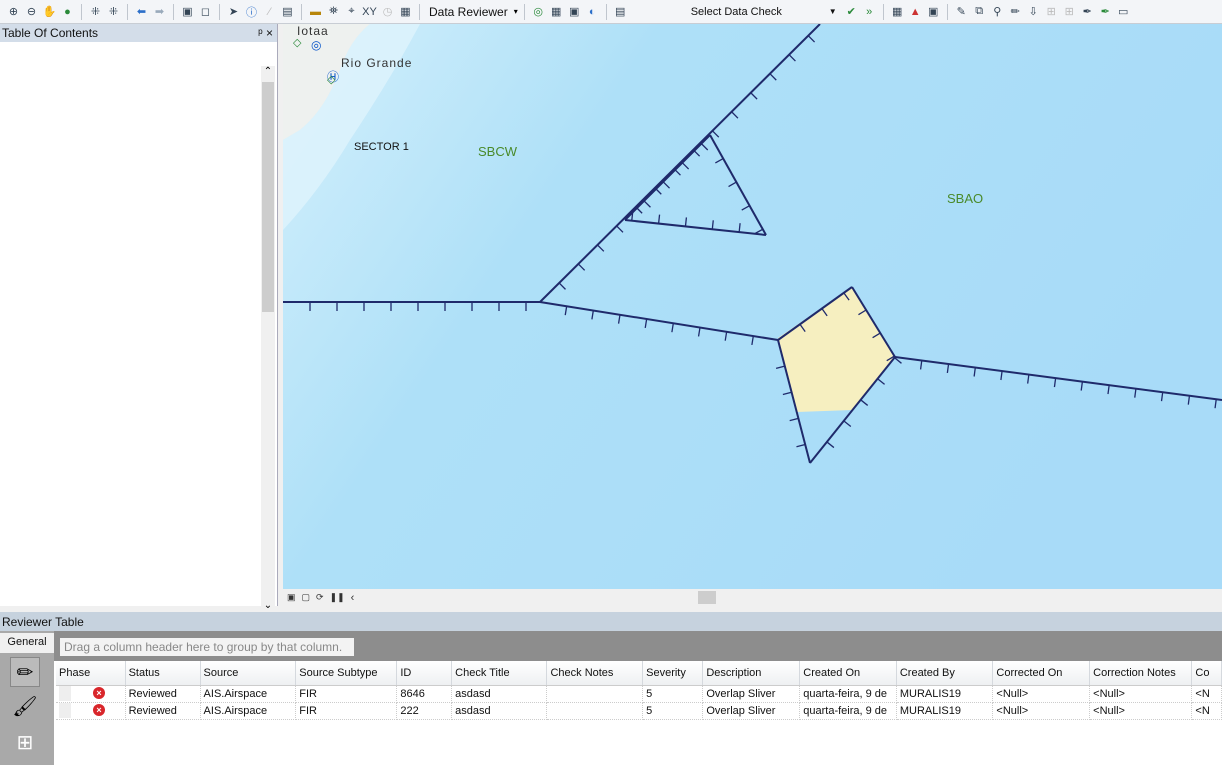  Describe the element at coordinates (205, 11) in the screenshot. I see `clear-selection-icon: ◻` at that location.